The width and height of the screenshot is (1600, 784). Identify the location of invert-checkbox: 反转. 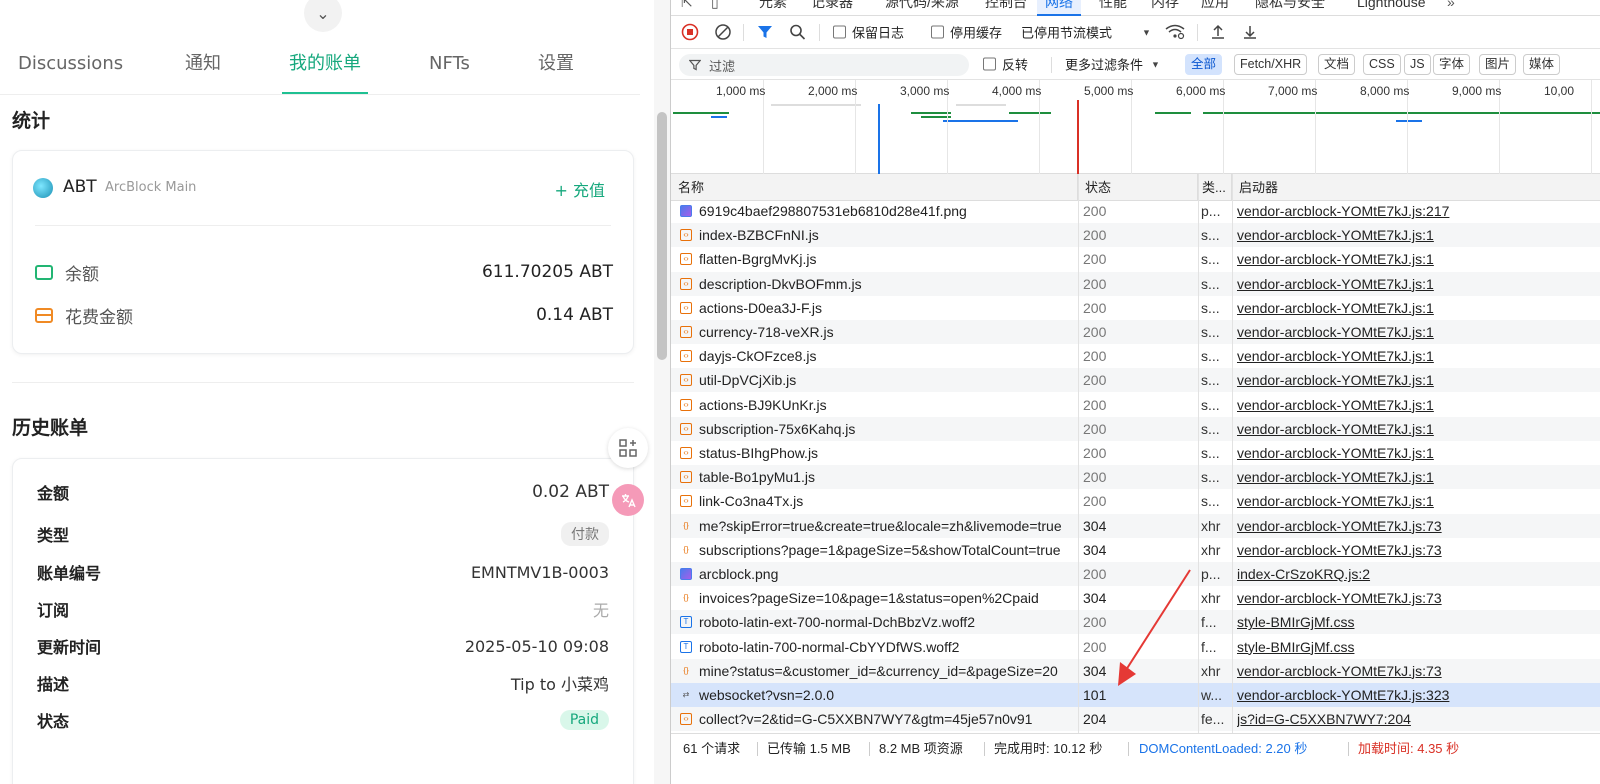
(1005, 64).